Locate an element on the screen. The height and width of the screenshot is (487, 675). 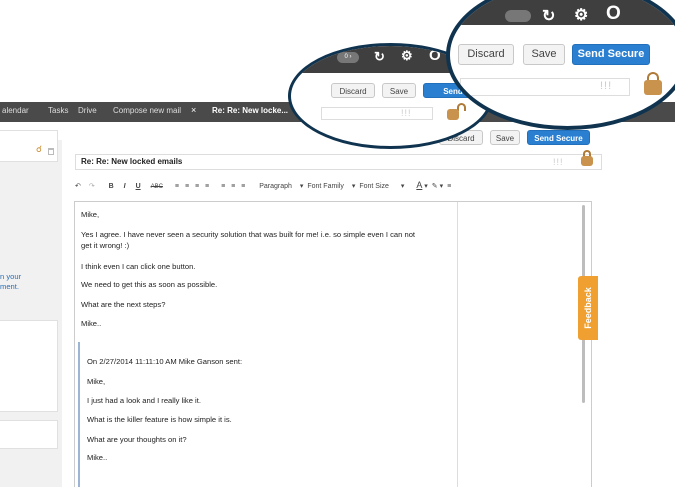
nav-drive: Drive is located at coordinates (87, 110).